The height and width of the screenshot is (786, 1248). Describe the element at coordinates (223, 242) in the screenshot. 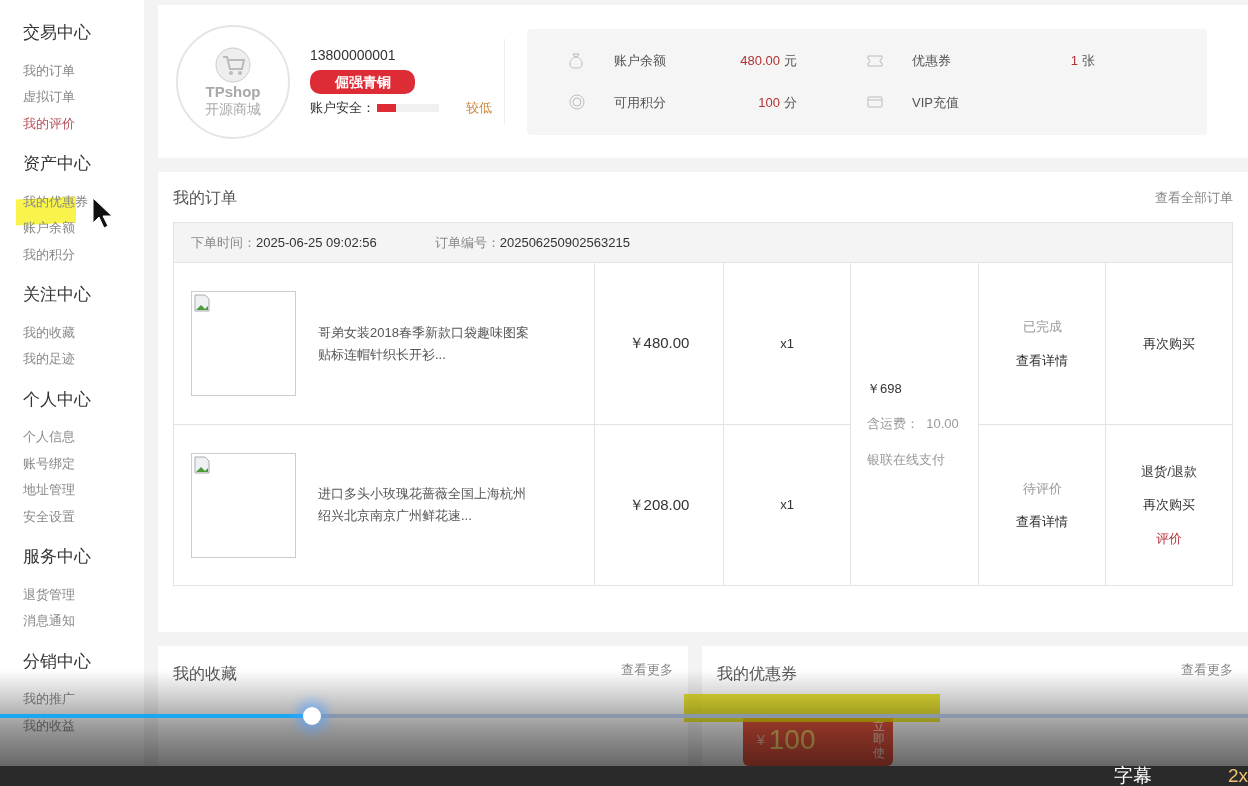

I see `order-time-label: 下单时间：` at that location.